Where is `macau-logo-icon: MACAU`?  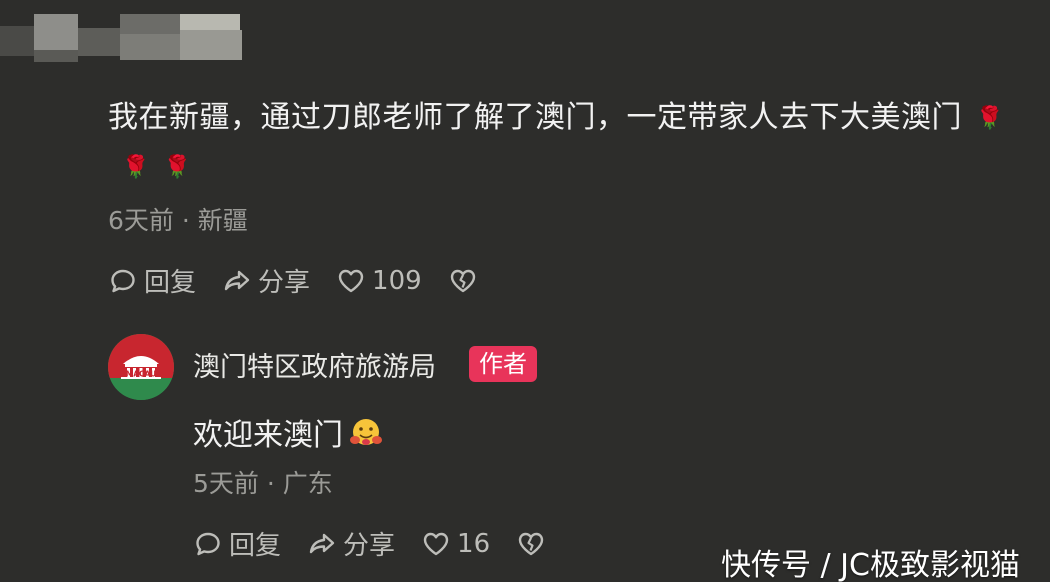 macau-logo-icon: MACAU is located at coordinates (141, 367).